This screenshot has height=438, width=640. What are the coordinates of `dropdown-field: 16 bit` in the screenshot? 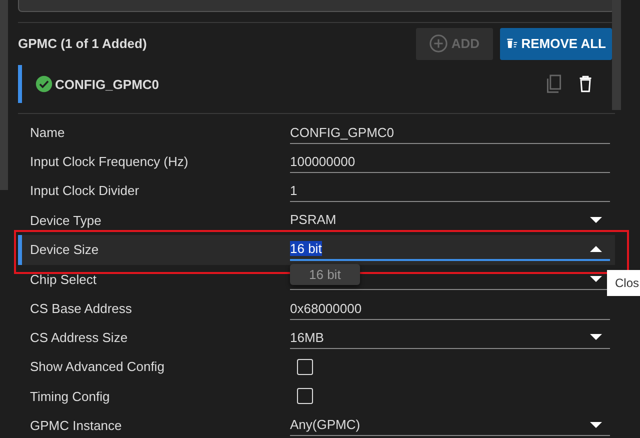 It's located at (450, 250).